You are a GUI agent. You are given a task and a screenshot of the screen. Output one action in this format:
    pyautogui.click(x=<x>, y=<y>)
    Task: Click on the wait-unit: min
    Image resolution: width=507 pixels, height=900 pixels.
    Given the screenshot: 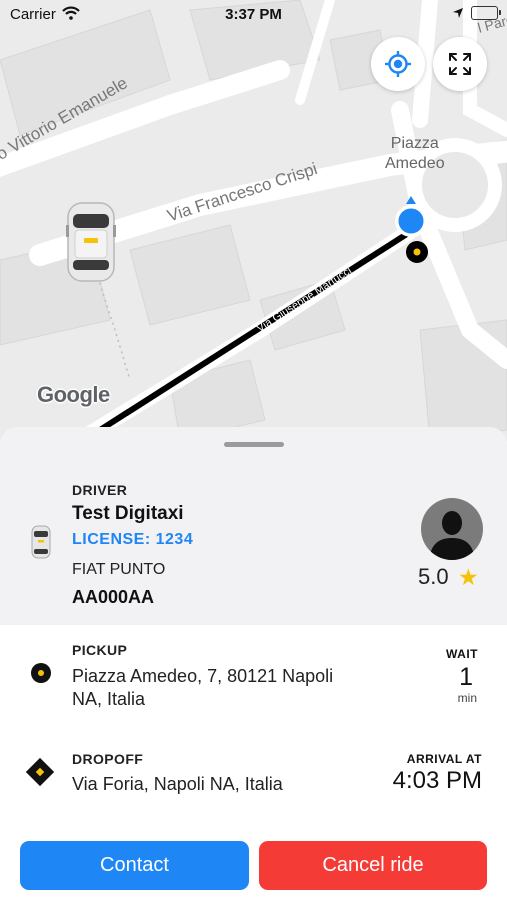 What is the action you would take?
    pyautogui.click(x=467, y=698)
    